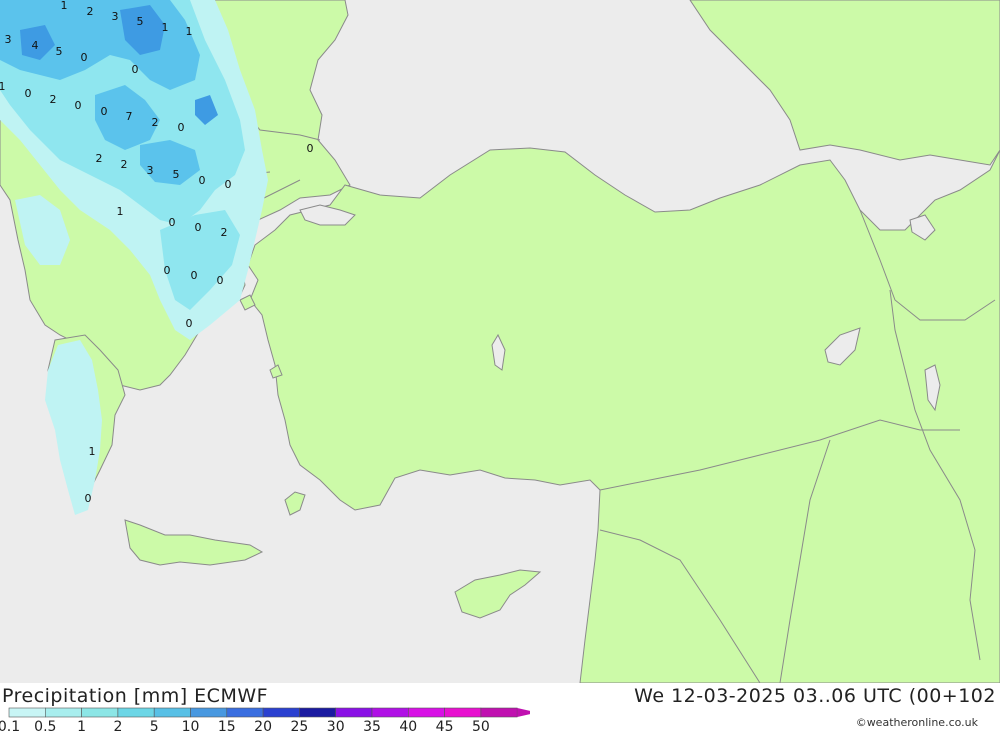 The width and height of the screenshot is (1000, 733). Describe the element at coordinates (481, 726) in the screenshot. I see `legend-tick-label: 50` at that location.